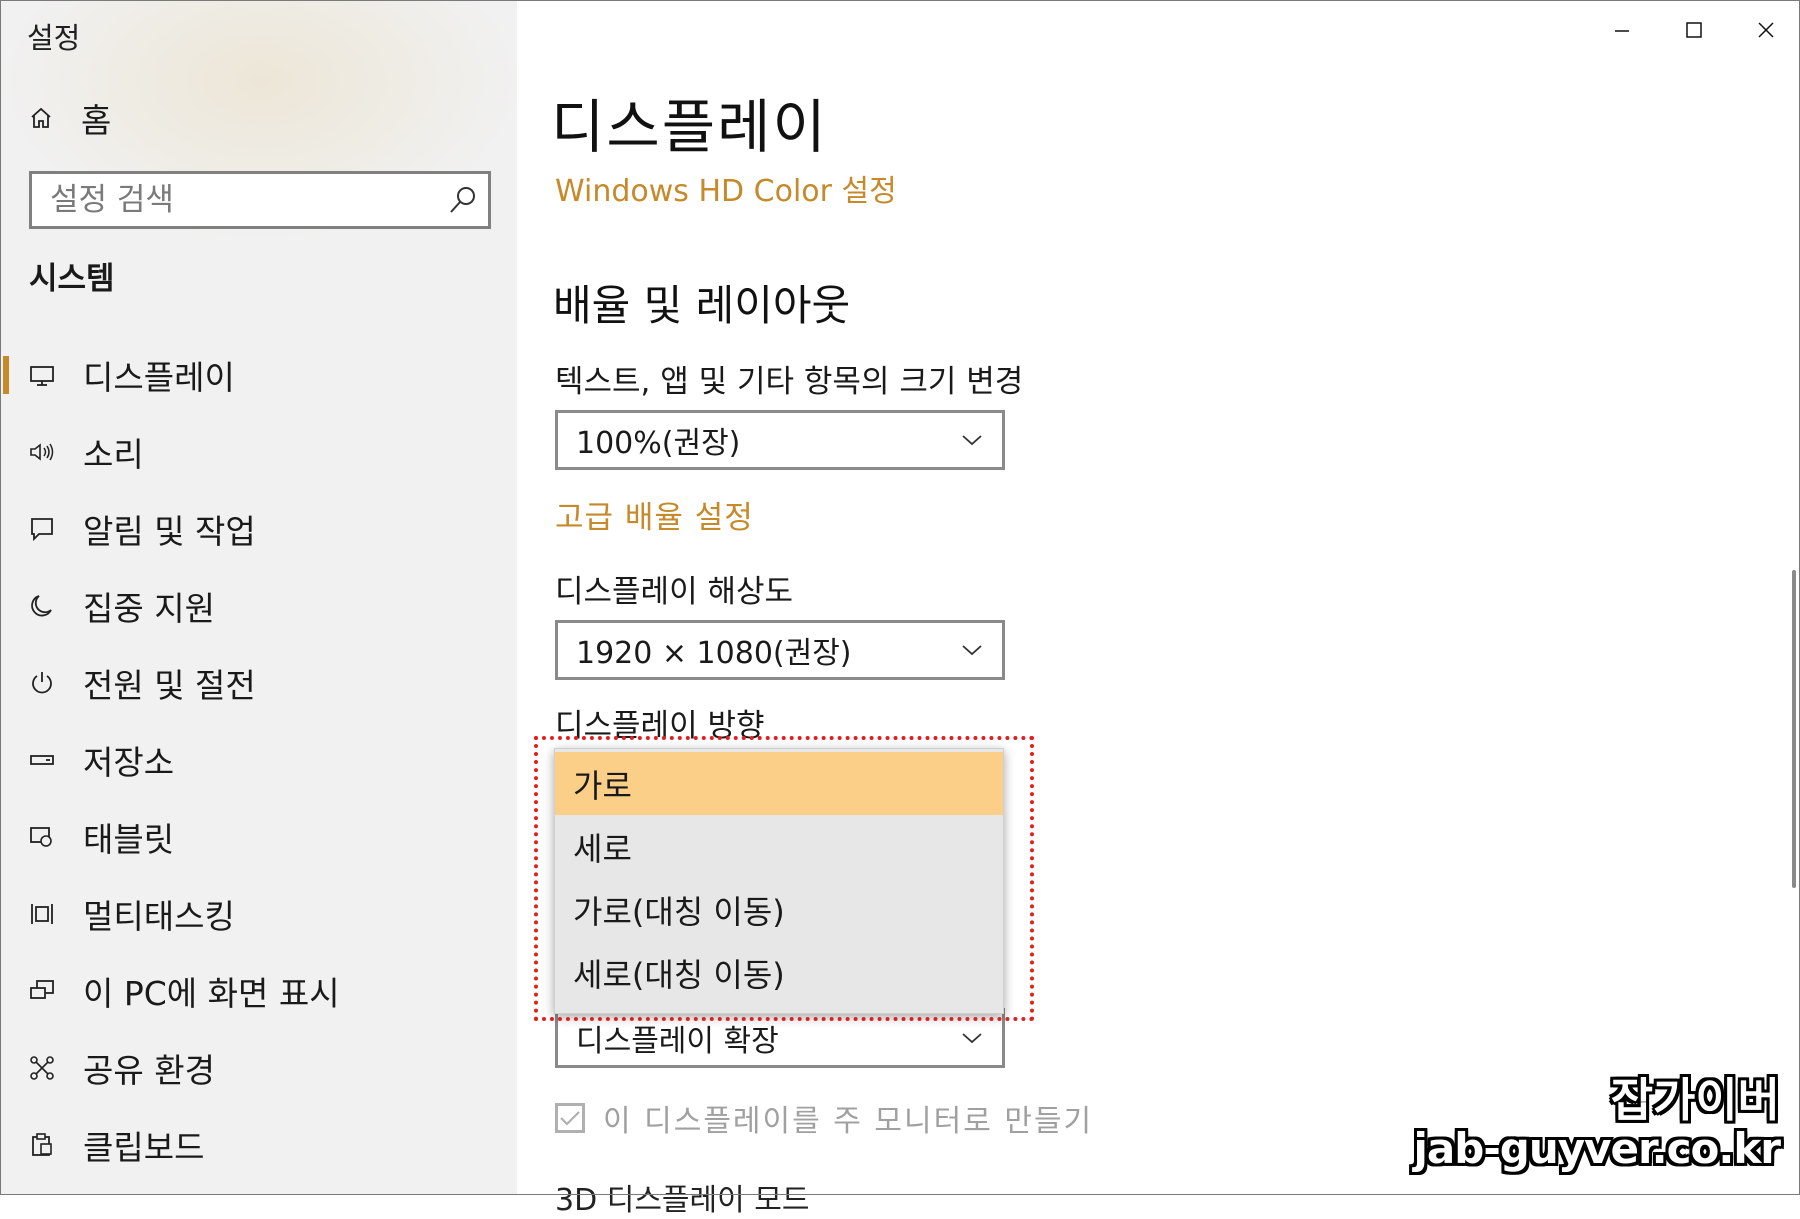  Describe the element at coordinates (726, 188) in the screenshot. I see `hd-color-link: Windows HD Color 설정` at that location.